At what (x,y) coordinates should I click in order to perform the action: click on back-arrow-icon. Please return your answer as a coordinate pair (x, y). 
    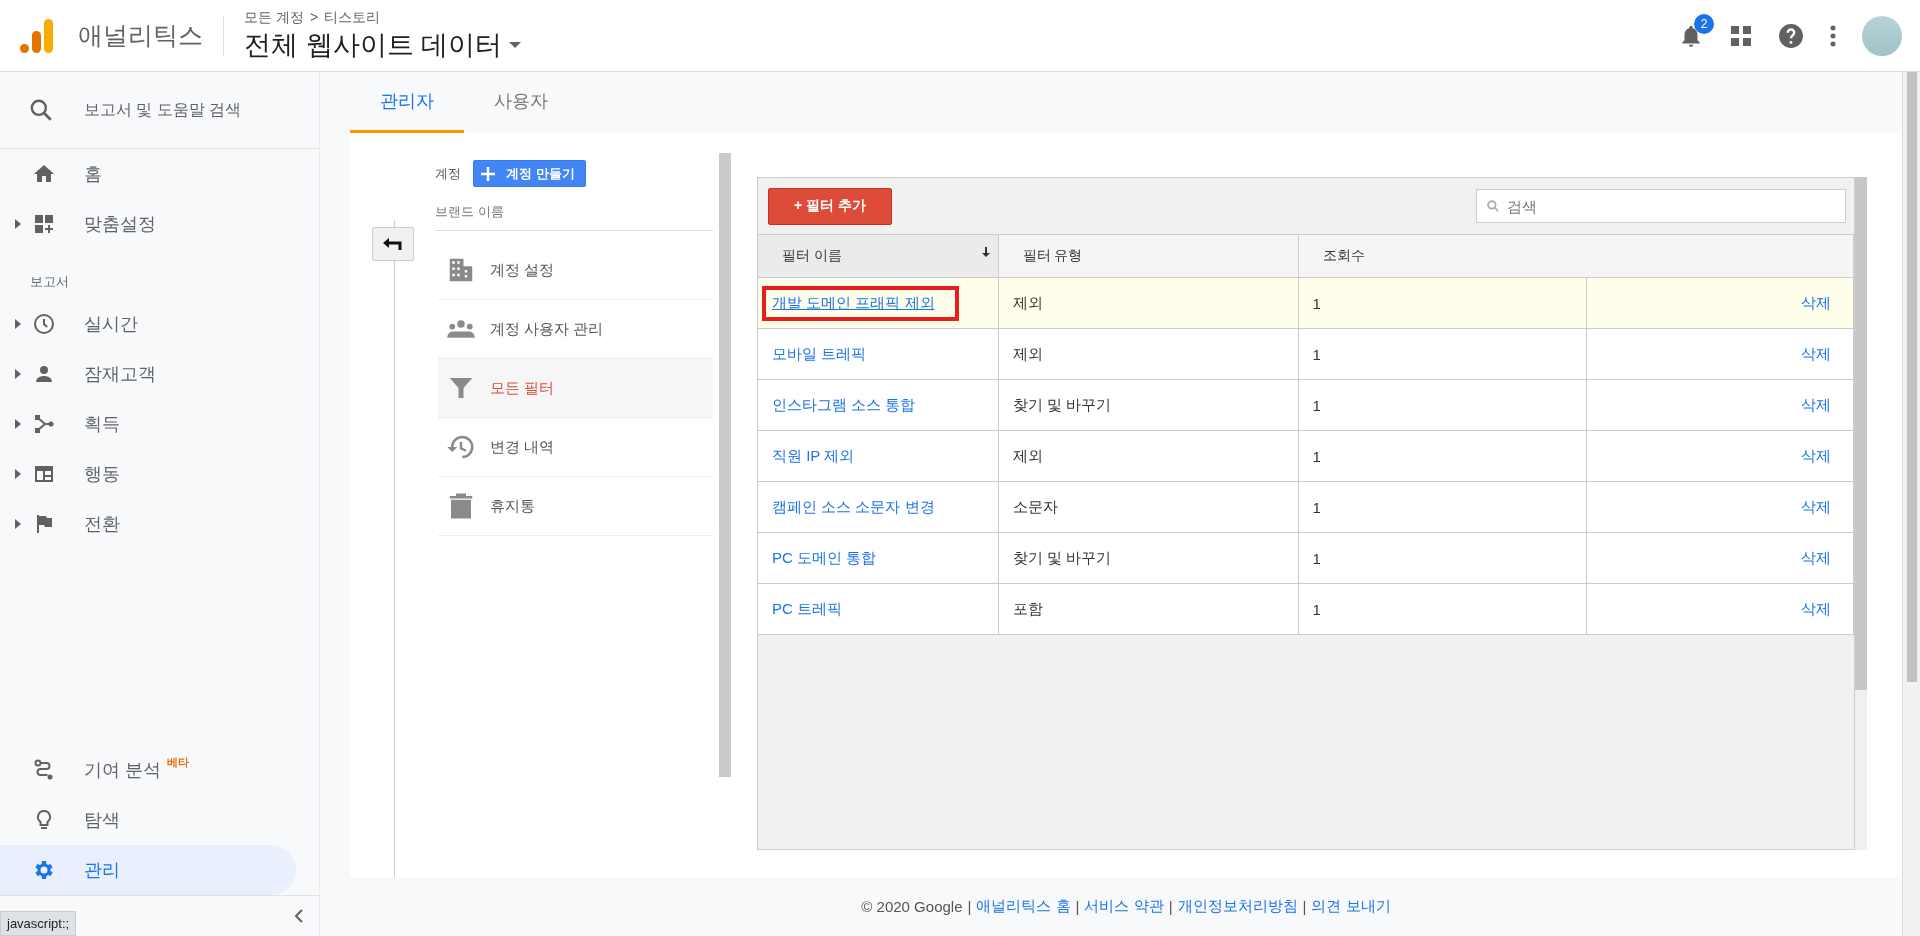
    Looking at the image, I should click on (392, 244).